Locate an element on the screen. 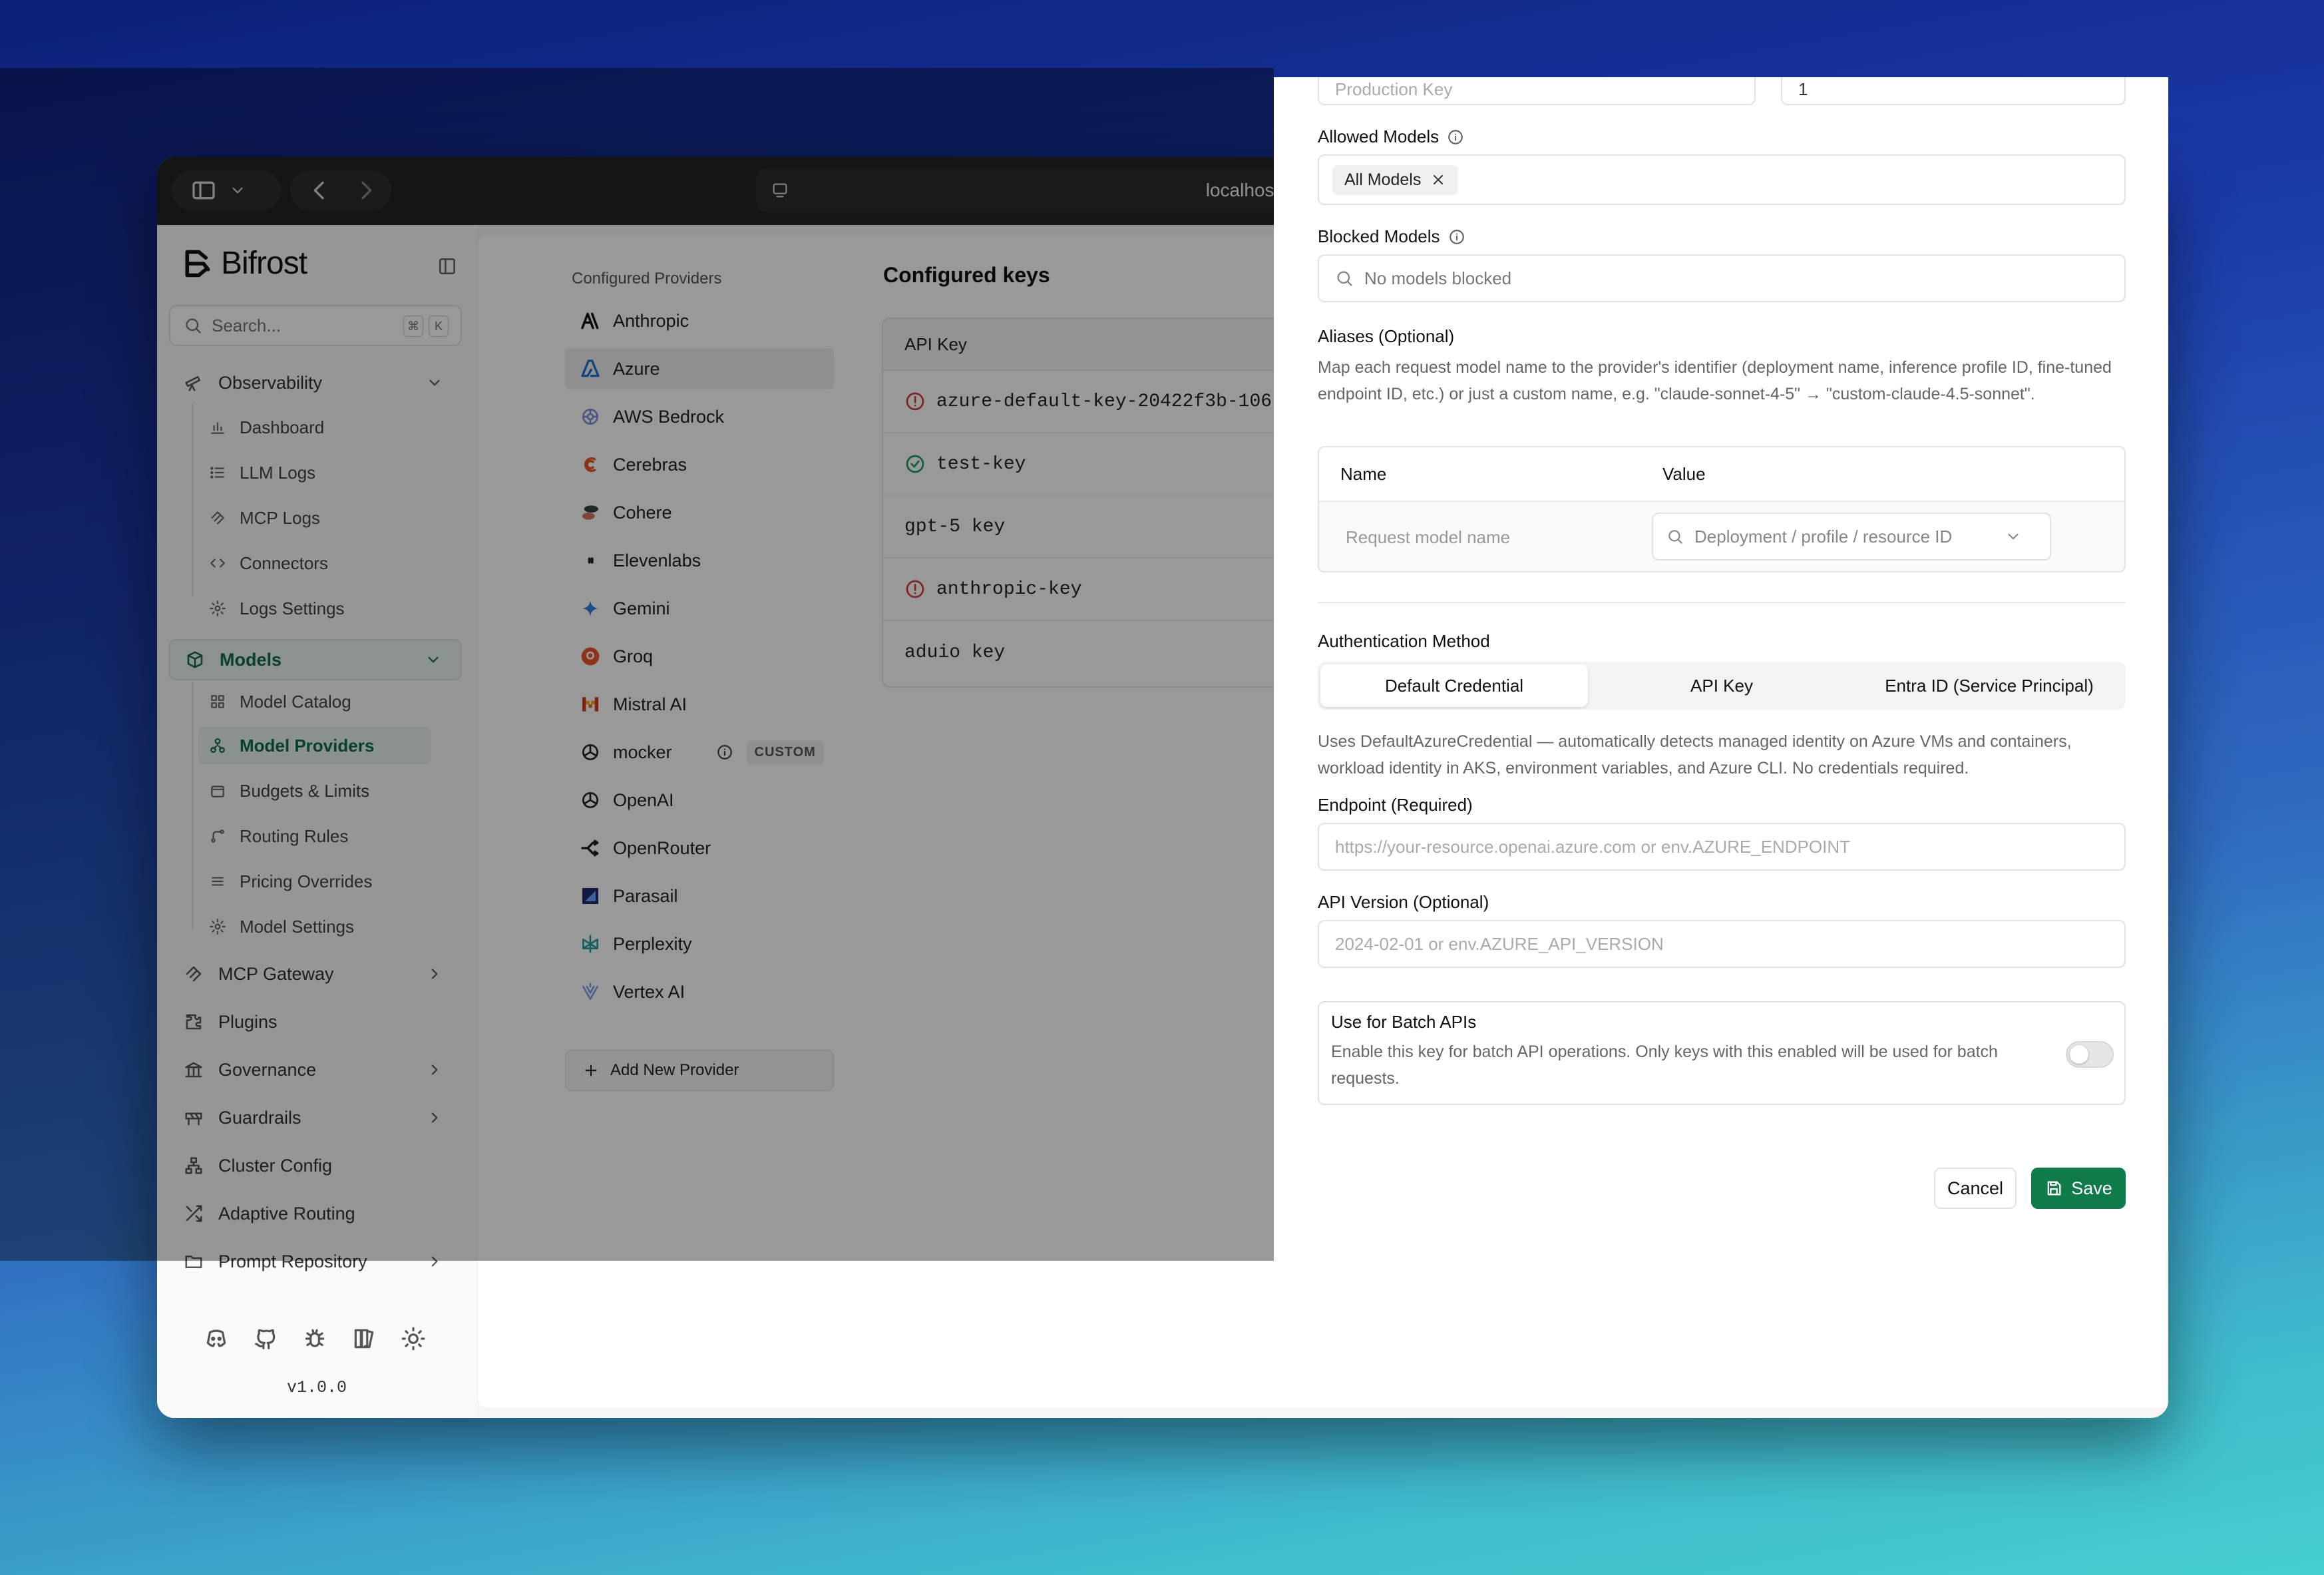 The width and height of the screenshot is (2324, 1575). tab-default-credential: Default Credential is located at coordinates (1454, 685).